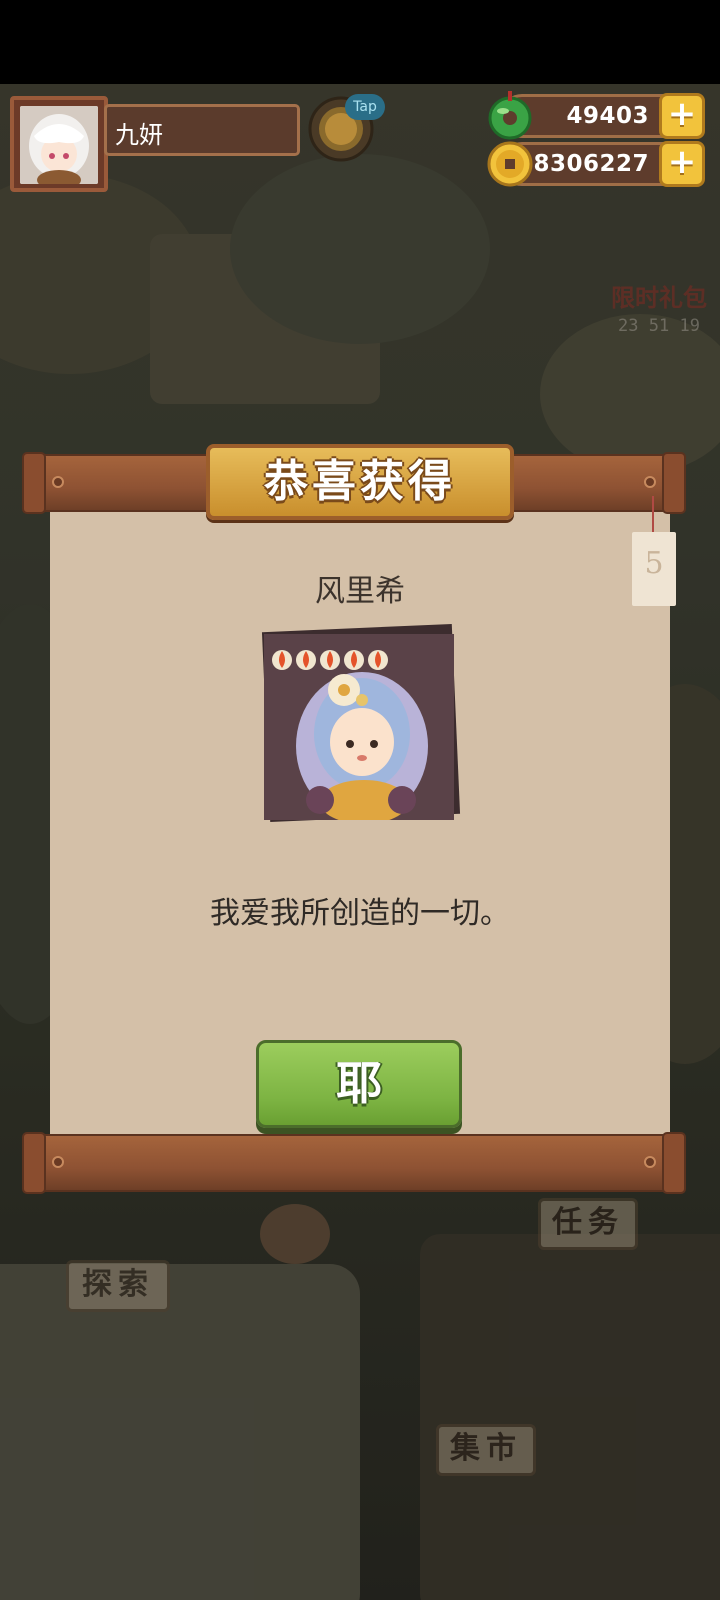  What do you see at coordinates (510, 115) in the screenshot?
I see `jade-coin-icon` at bounding box center [510, 115].